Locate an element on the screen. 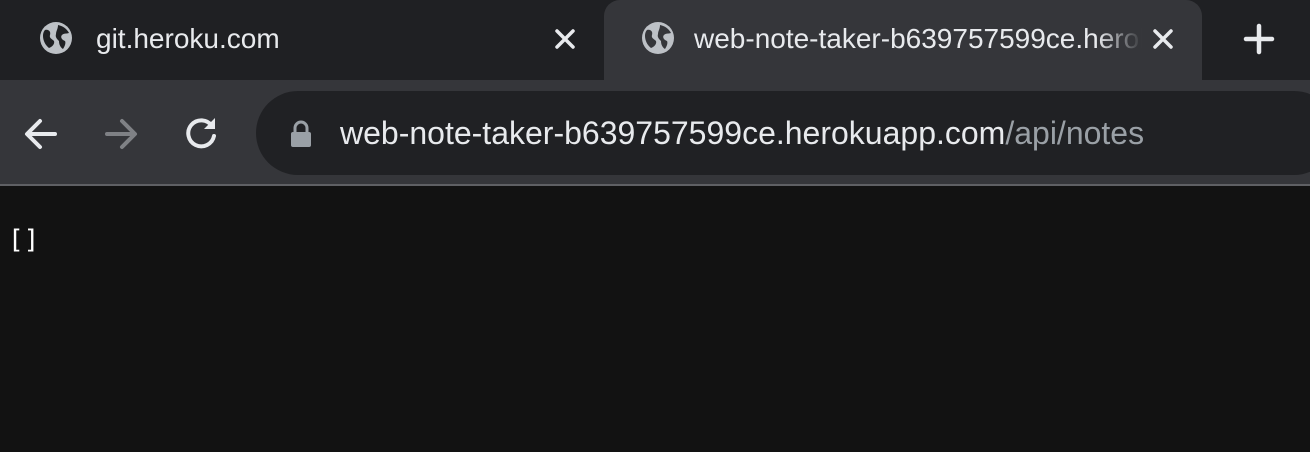 This screenshot has width=1310, height=452. reload-icon is located at coordinates (201, 133).